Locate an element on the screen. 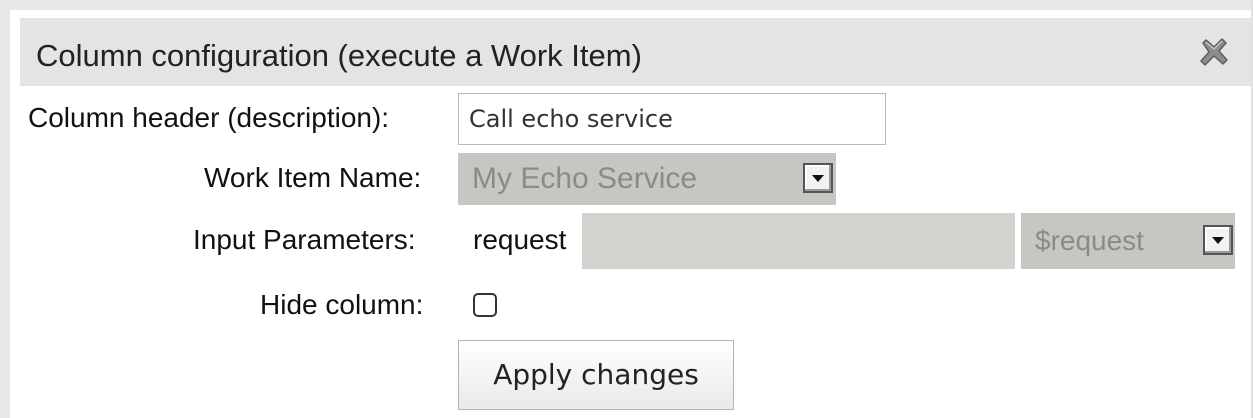 The height and width of the screenshot is (418, 1253). close-icon is located at coordinates (1214, 52).